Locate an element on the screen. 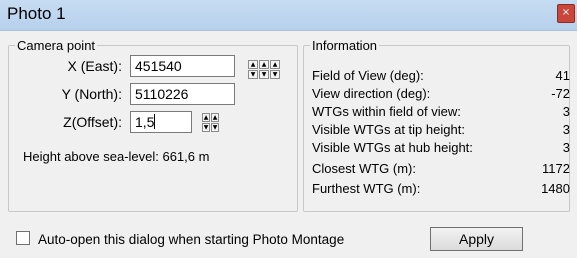 The image size is (577, 258). z-offset-label: Z(Offset): is located at coordinates (92, 122).